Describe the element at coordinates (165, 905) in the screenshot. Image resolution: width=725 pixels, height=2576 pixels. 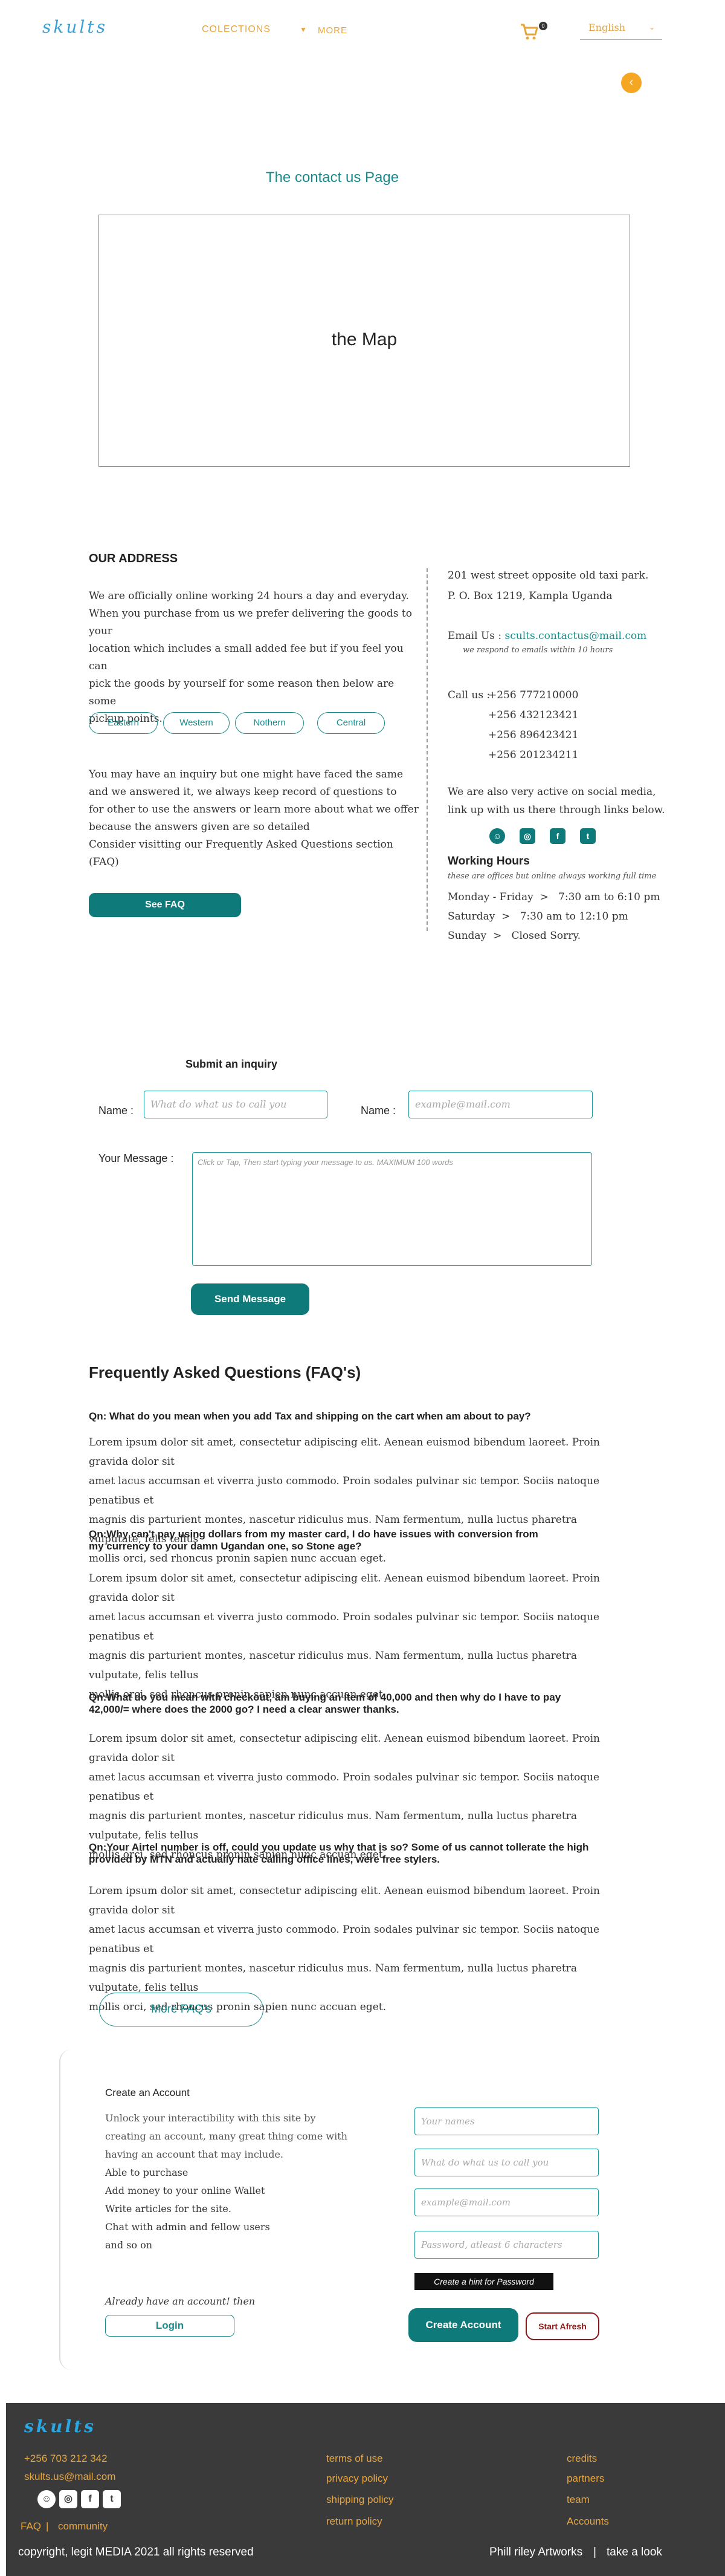
I see `see-faq-button: See FAQ` at that location.